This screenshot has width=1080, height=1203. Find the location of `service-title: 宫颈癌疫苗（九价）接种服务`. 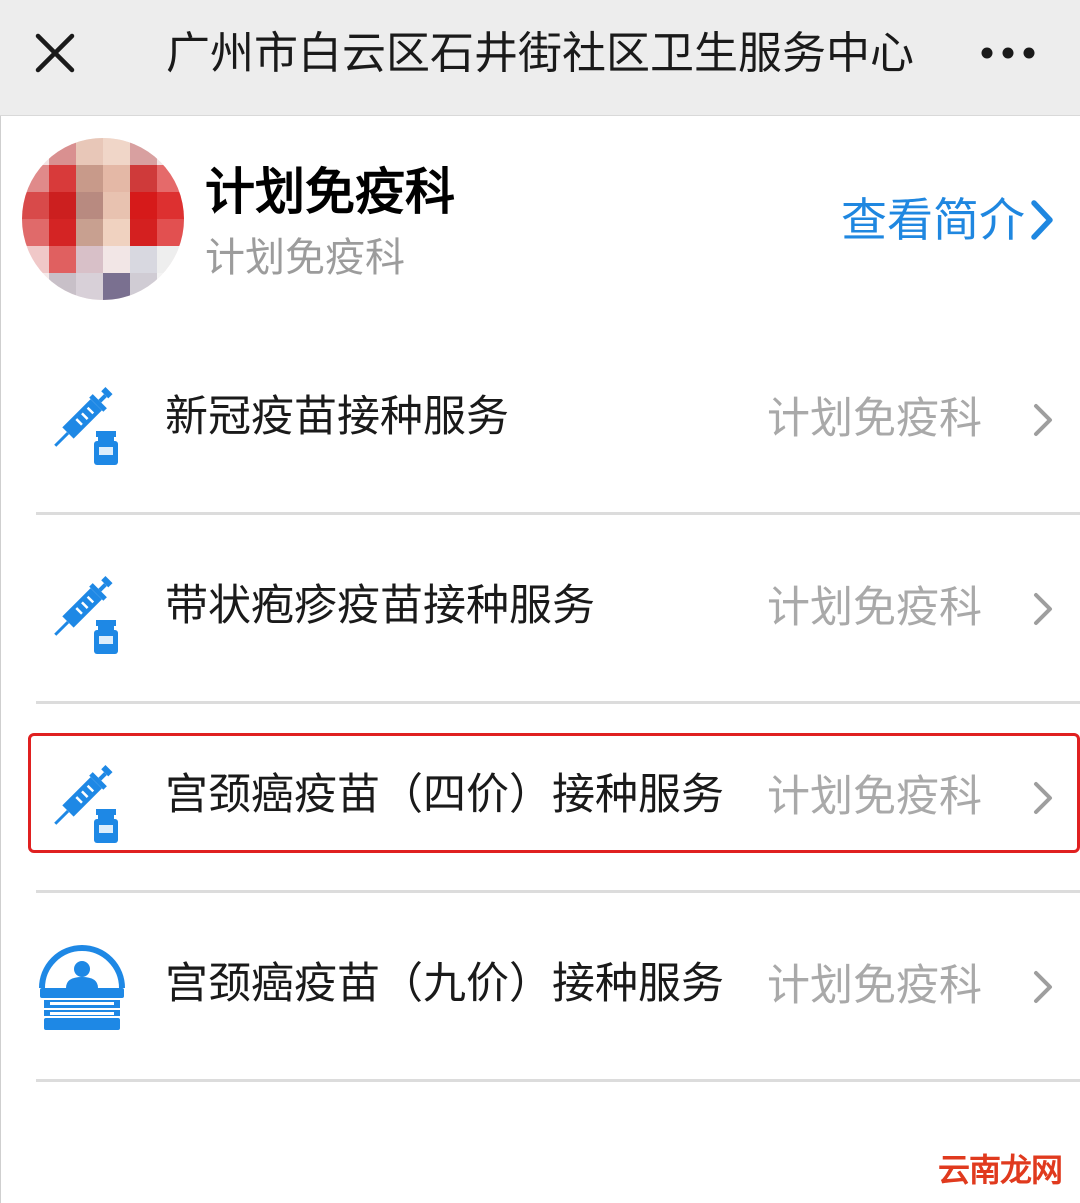

service-title: 宫颈癌疫苗（九价）接种服务 is located at coordinates (444, 984).